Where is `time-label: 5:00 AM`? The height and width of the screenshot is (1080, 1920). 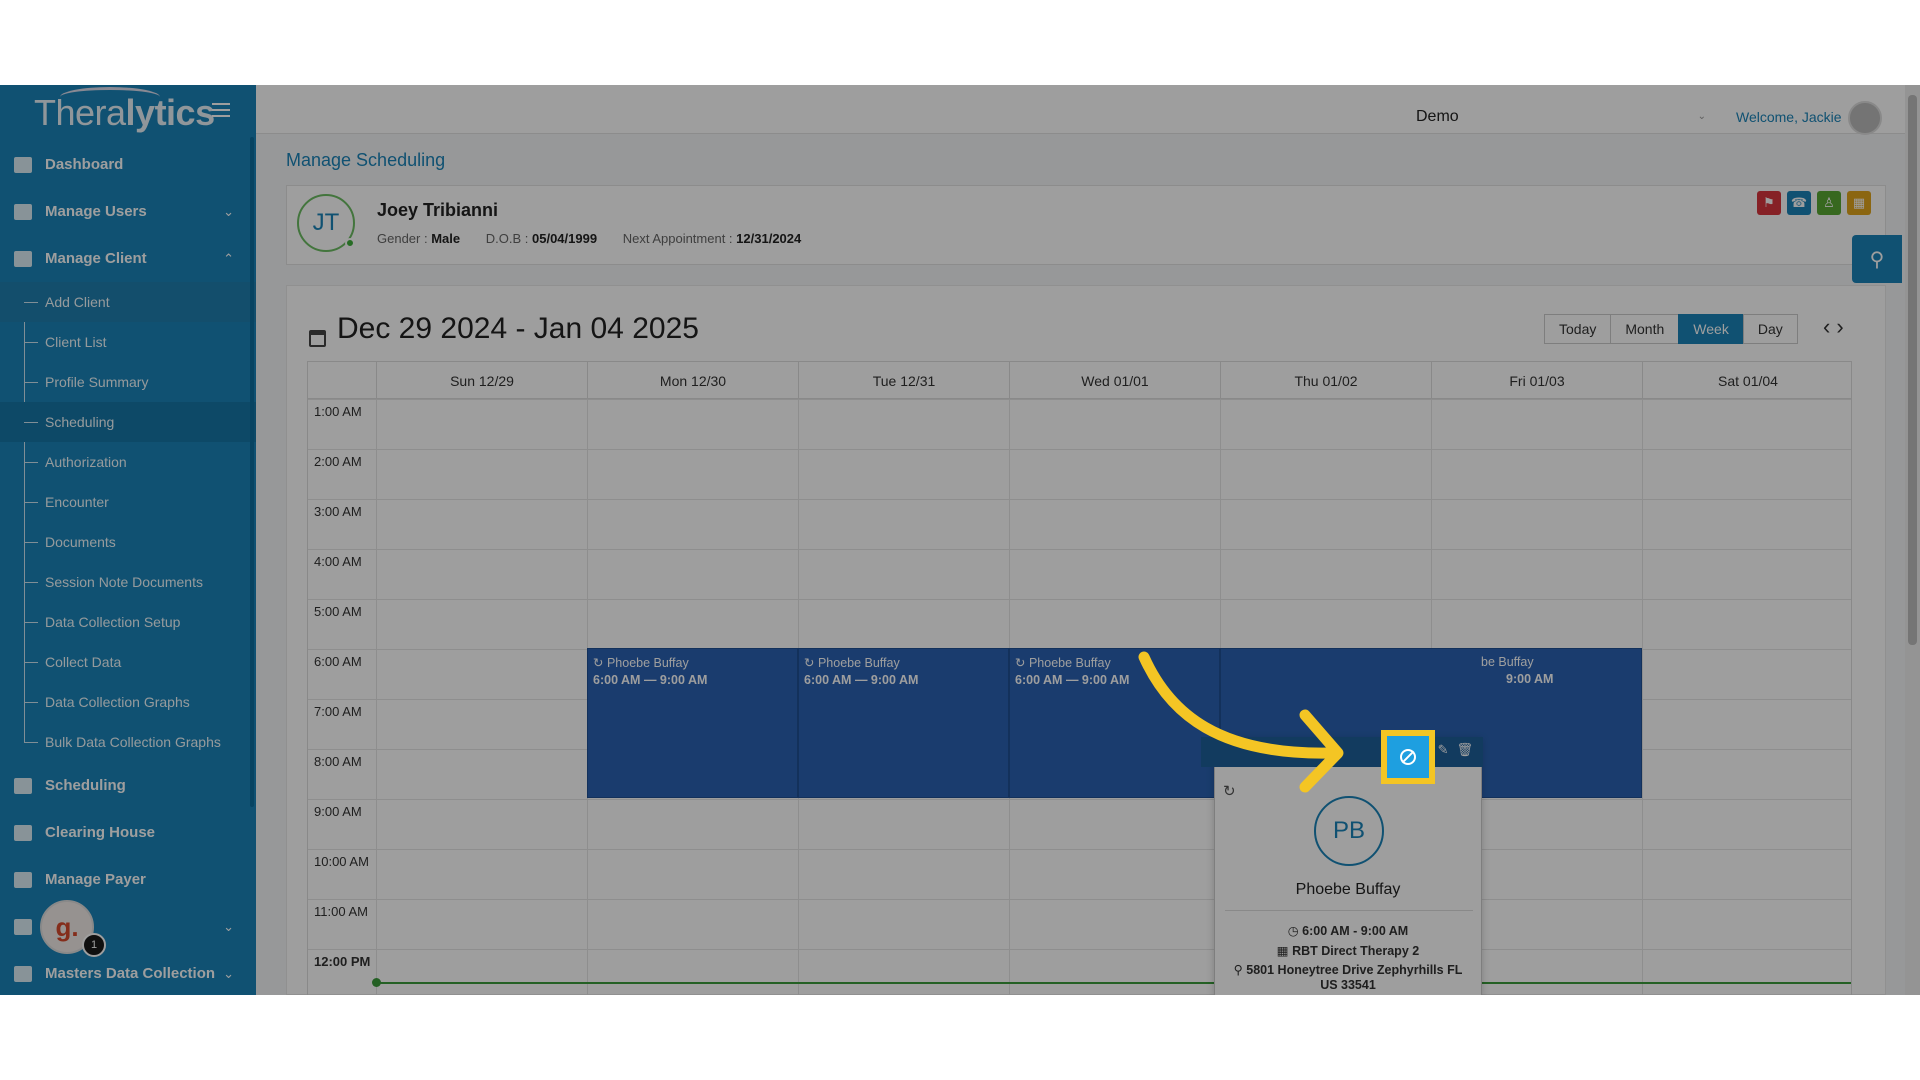
time-label: 5:00 AM is located at coordinates (338, 611).